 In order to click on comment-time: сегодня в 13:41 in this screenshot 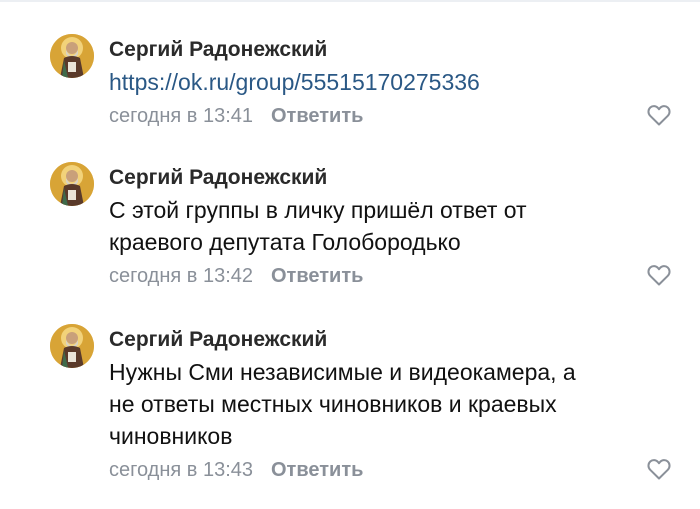, I will do `click(181, 116)`.